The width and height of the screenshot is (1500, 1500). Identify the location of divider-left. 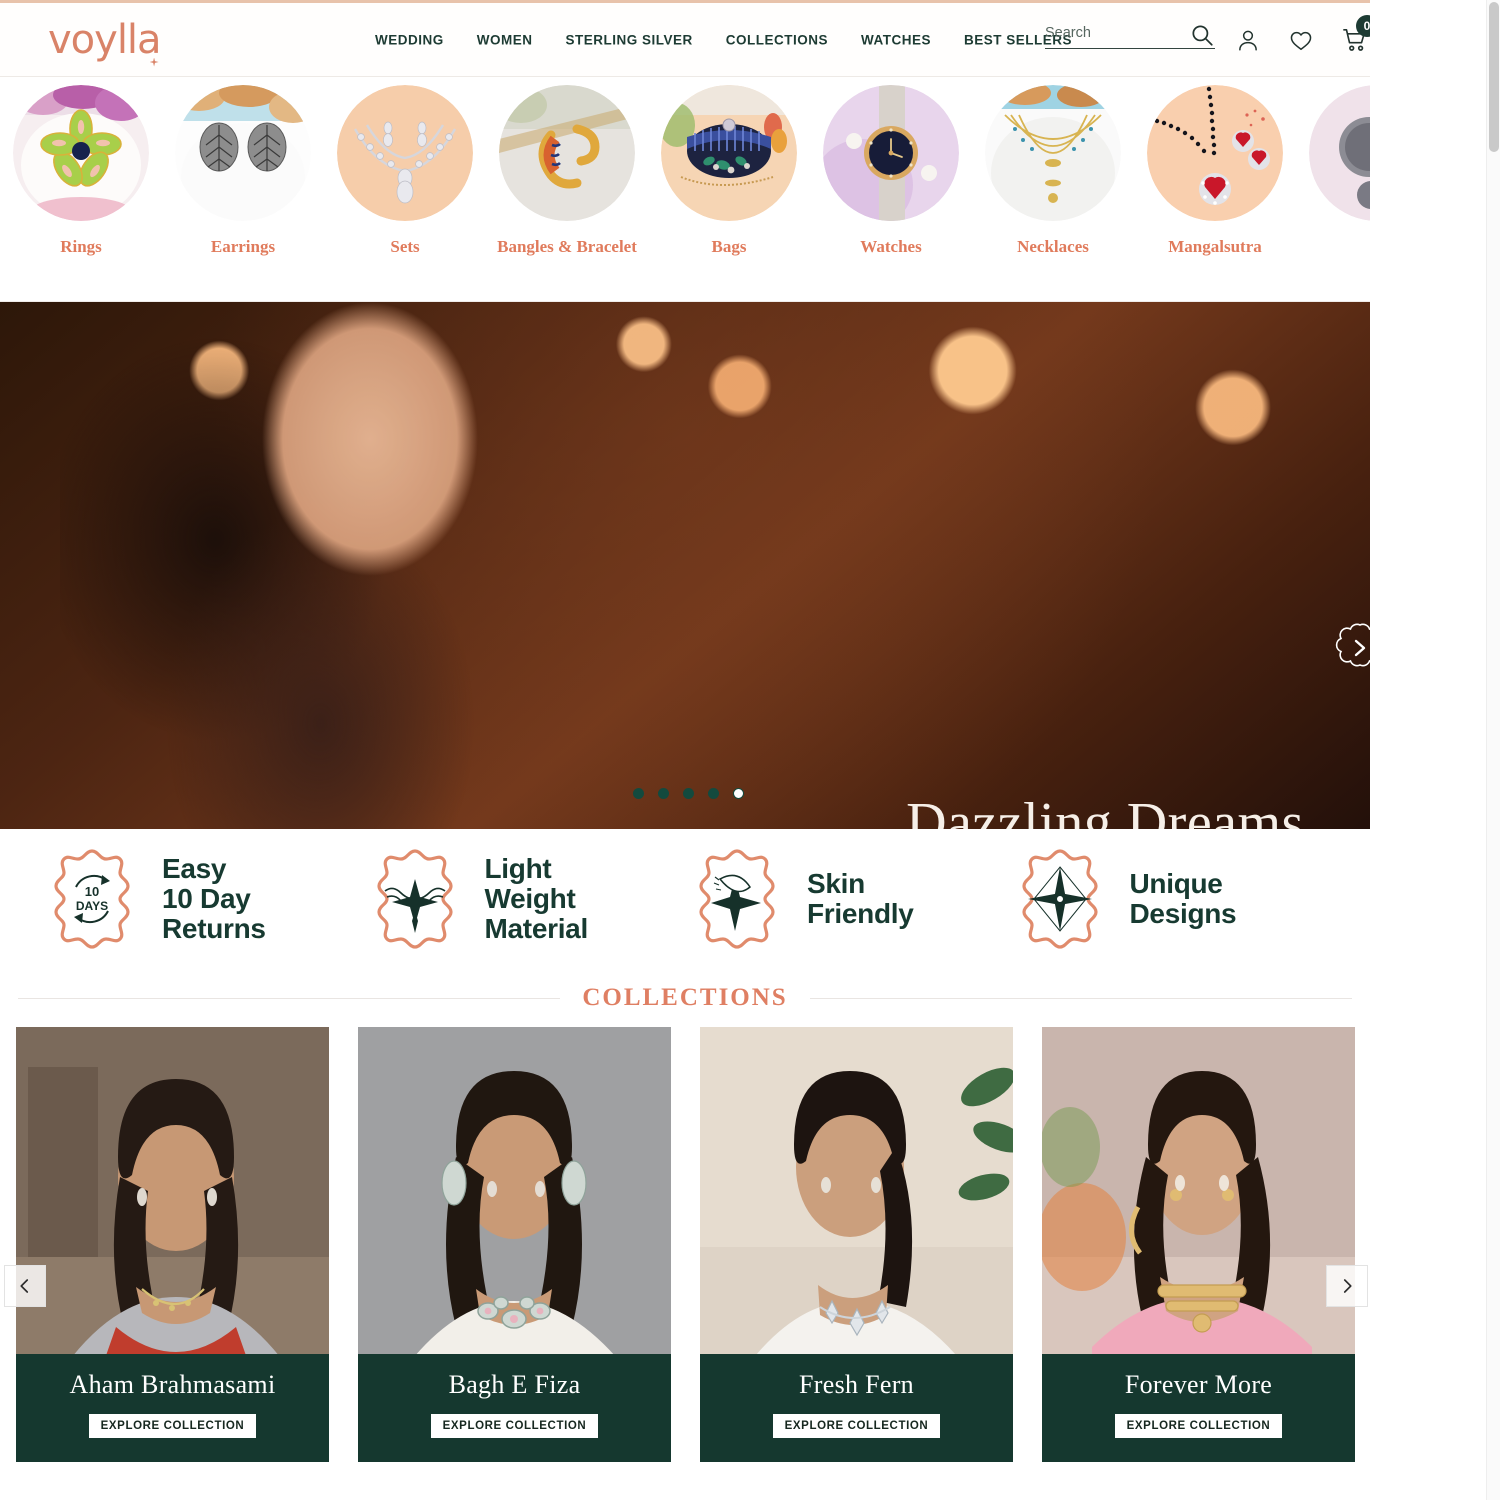
(289, 998).